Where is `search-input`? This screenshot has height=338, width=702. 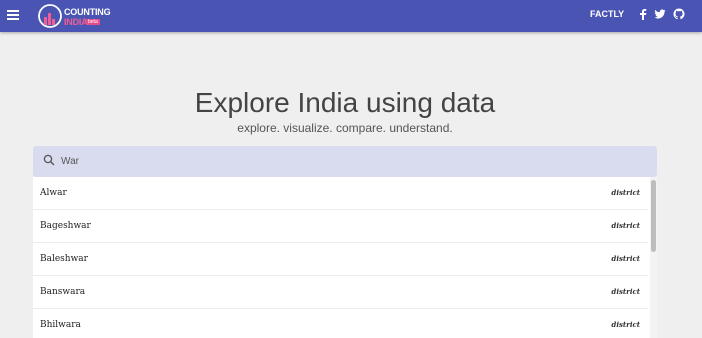
search-input is located at coordinates (351, 161).